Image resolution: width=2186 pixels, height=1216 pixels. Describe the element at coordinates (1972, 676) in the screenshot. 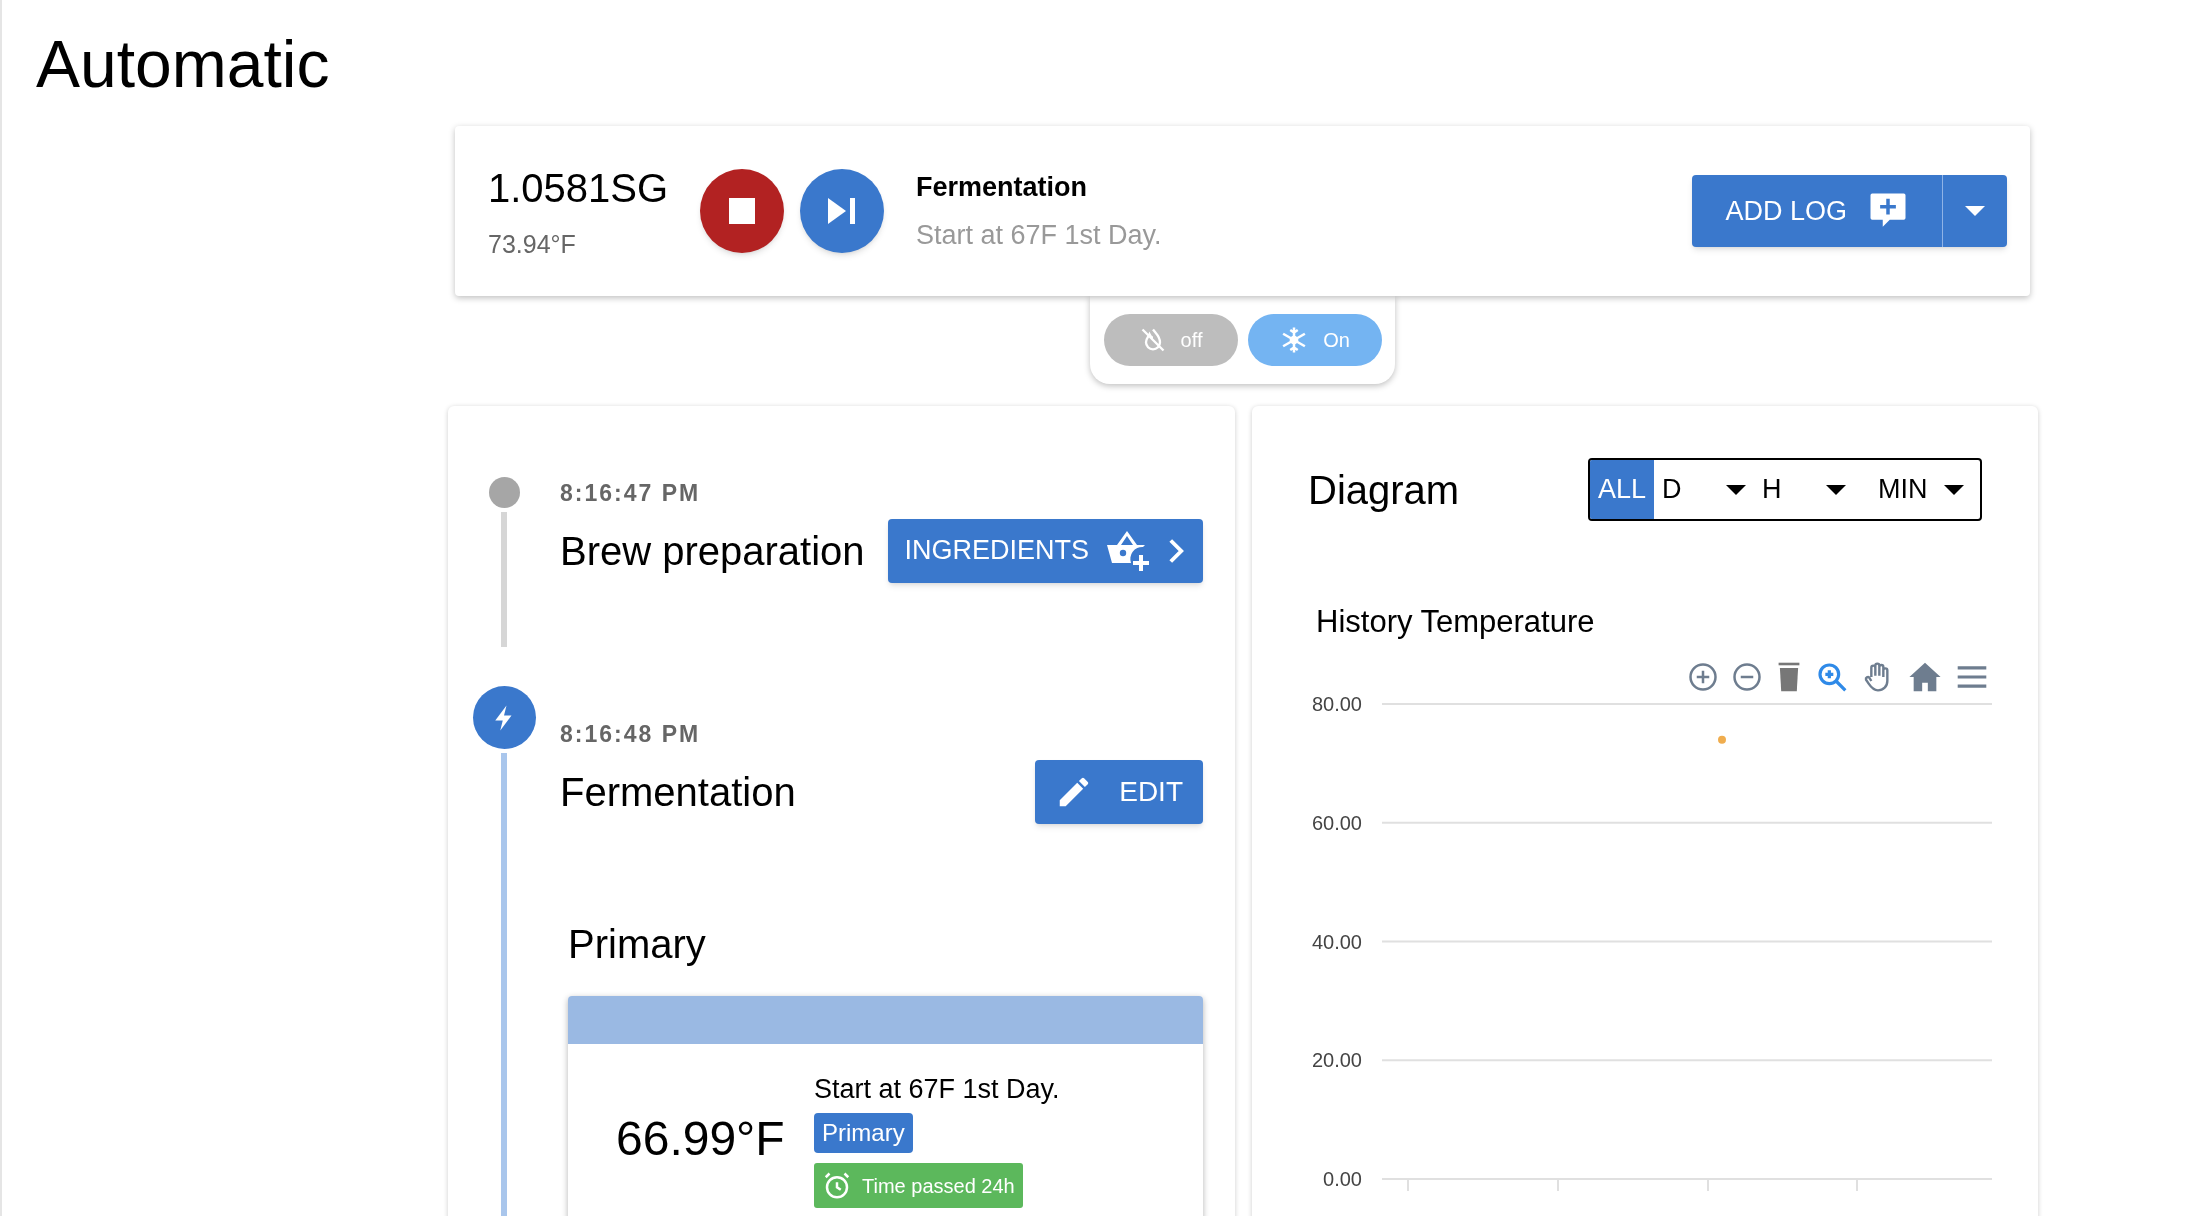

I see `menu-icon` at that location.